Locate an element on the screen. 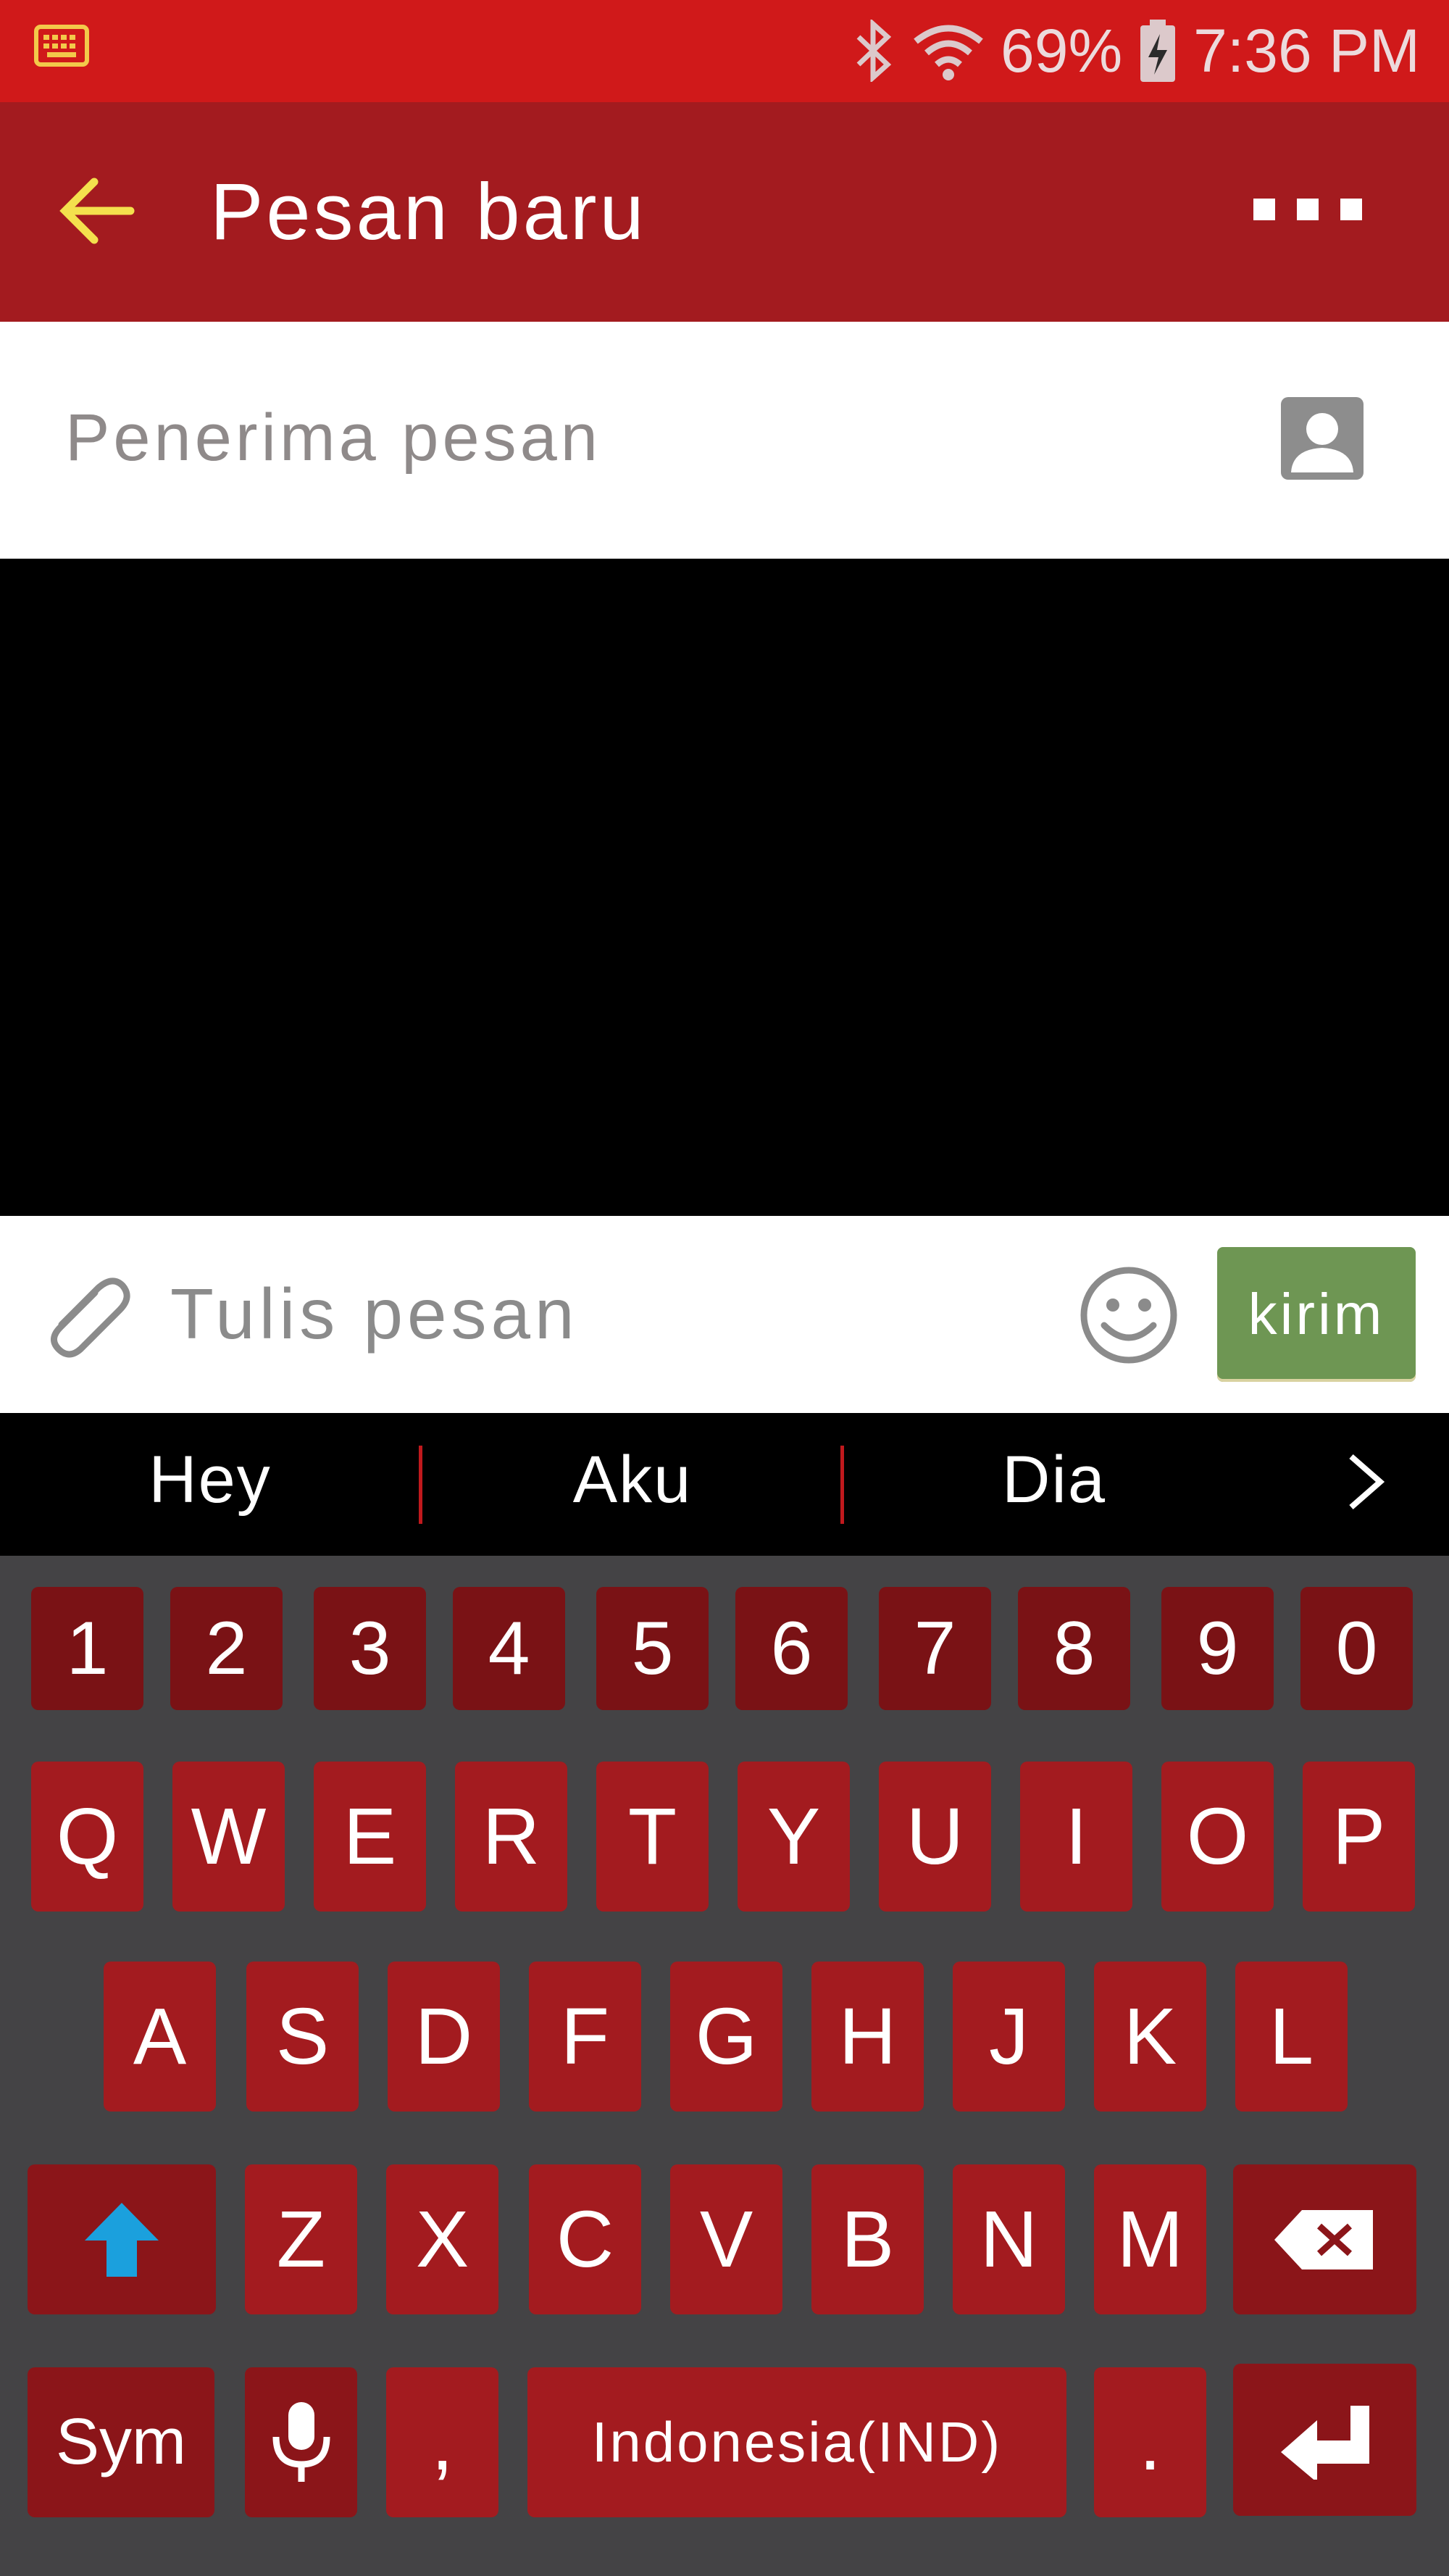 Image resolution: width=1449 pixels, height=2576 pixels. battery-percent: 69% is located at coordinates (1062, 50).